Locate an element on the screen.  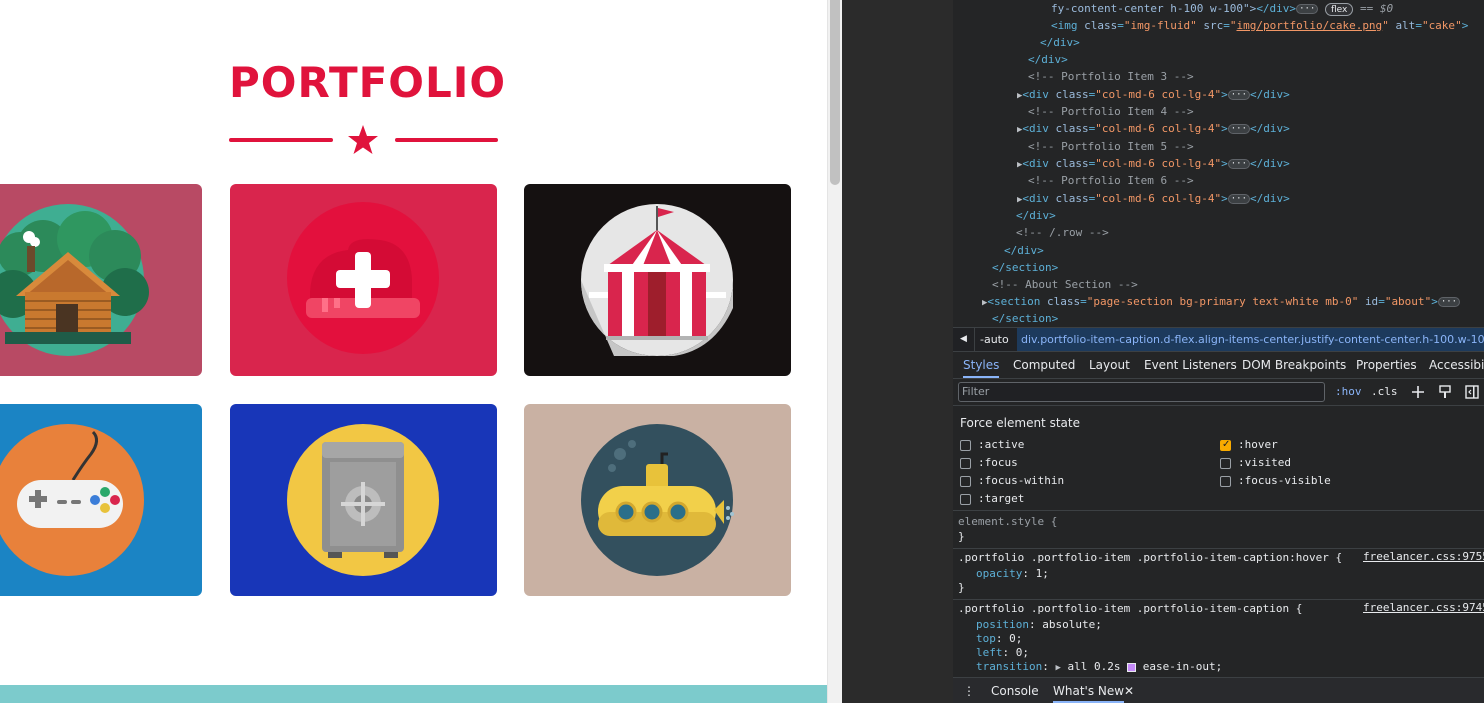
portfolio-item-cake is located at coordinates (363, 280).